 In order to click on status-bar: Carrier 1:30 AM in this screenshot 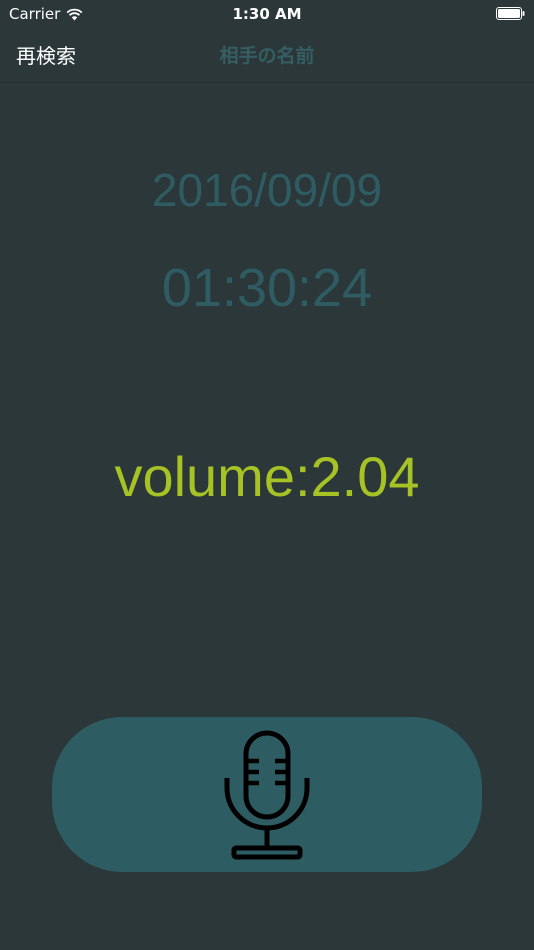, I will do `click(267, 14)`.